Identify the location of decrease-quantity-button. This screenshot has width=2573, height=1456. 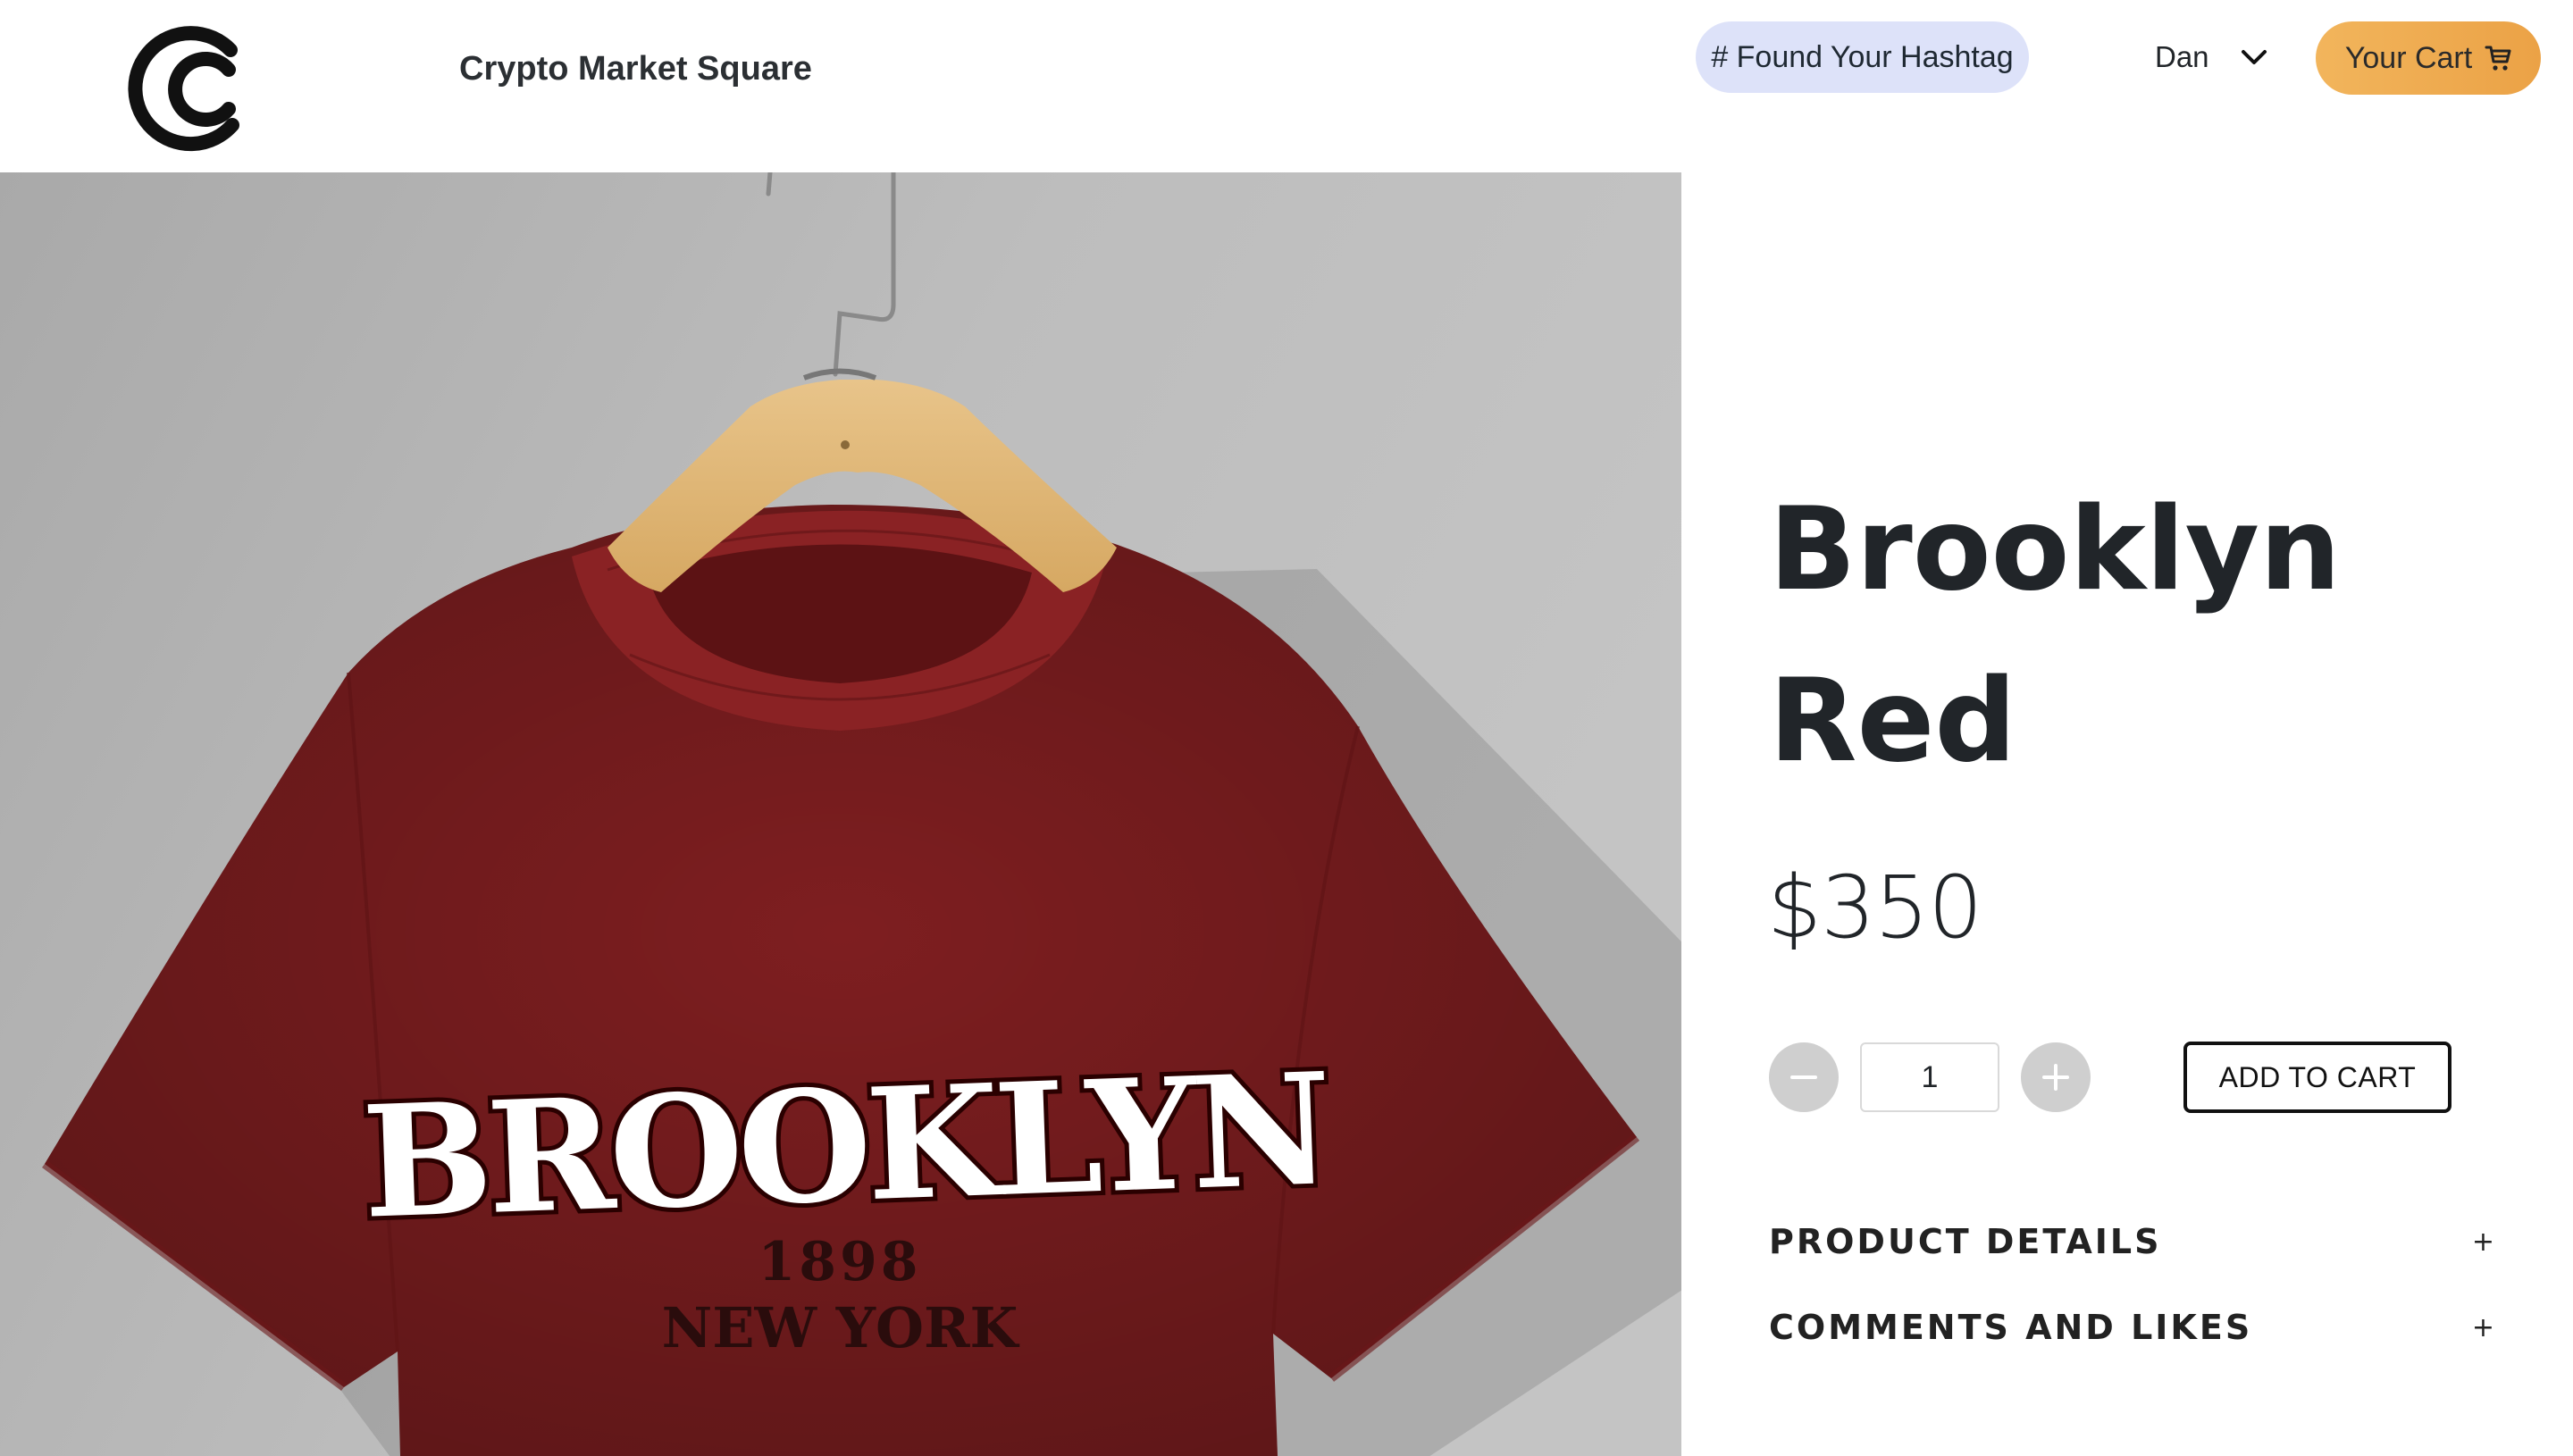
(1804, 1077).